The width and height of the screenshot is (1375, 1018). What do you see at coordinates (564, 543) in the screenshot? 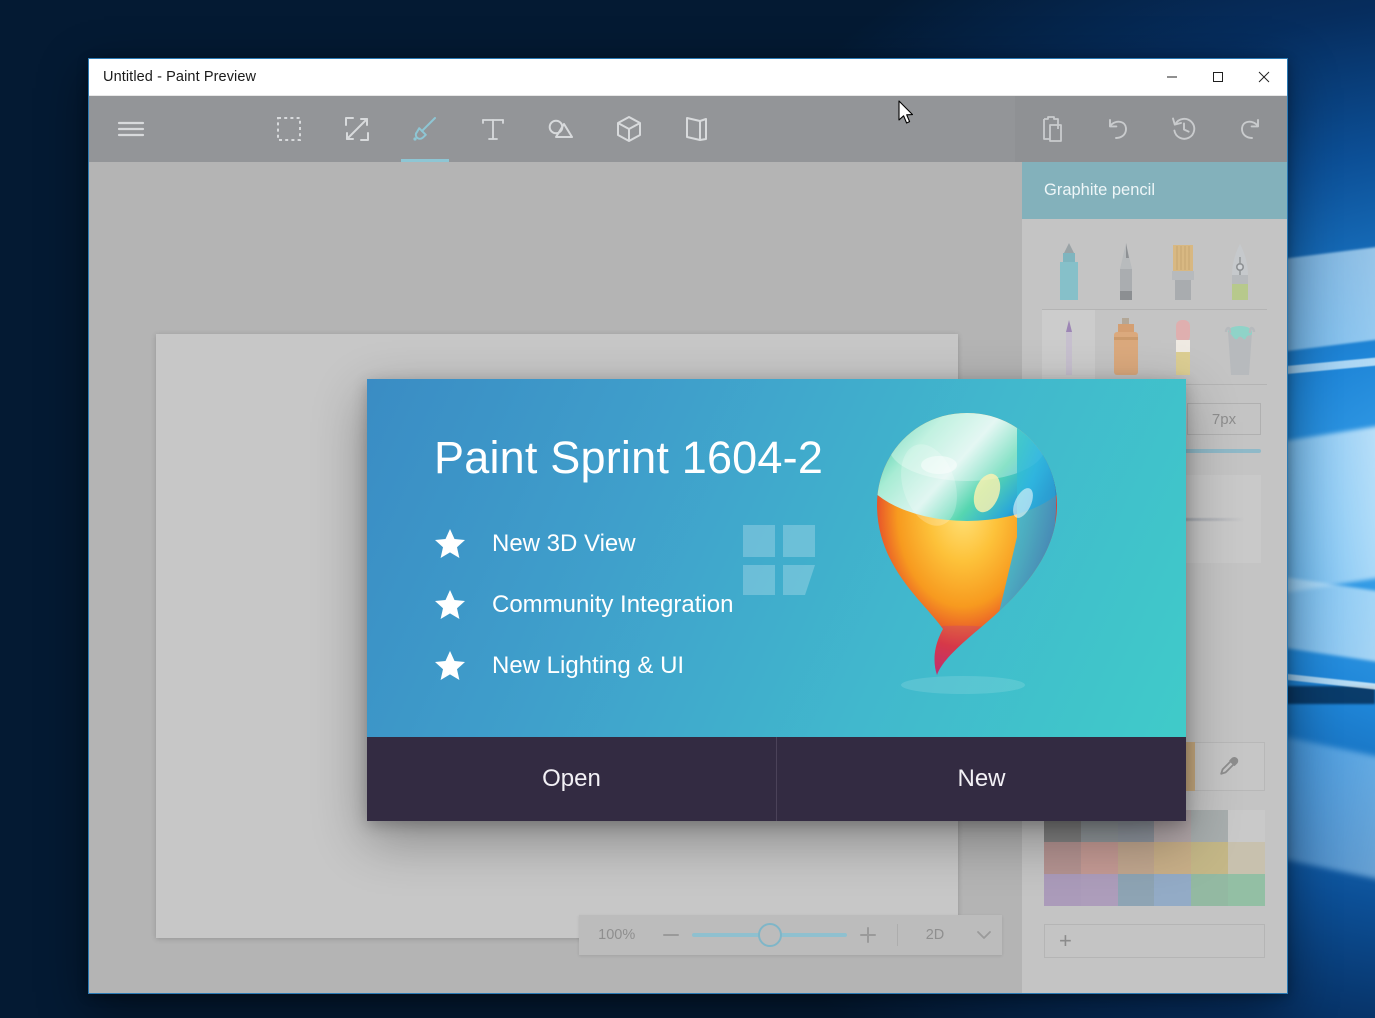
I see `feature-label: New 3D View` at bounding box center [564, 543].